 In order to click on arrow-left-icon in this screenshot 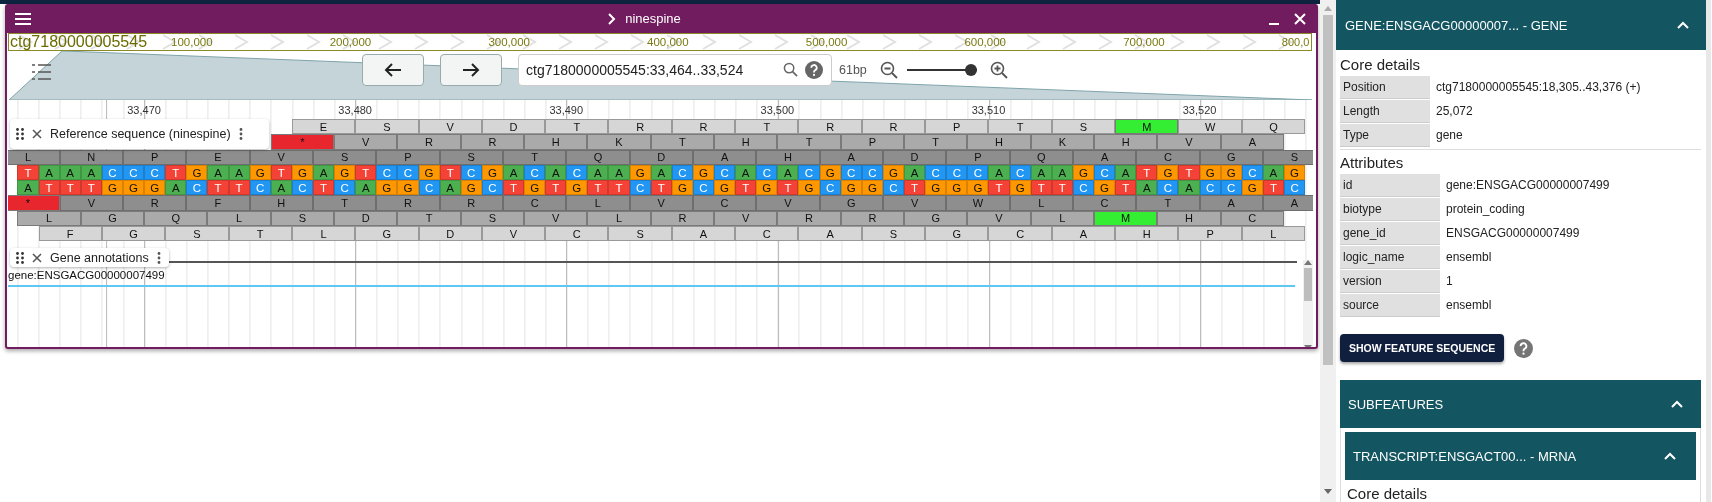, I will do `click(393, 69)`.